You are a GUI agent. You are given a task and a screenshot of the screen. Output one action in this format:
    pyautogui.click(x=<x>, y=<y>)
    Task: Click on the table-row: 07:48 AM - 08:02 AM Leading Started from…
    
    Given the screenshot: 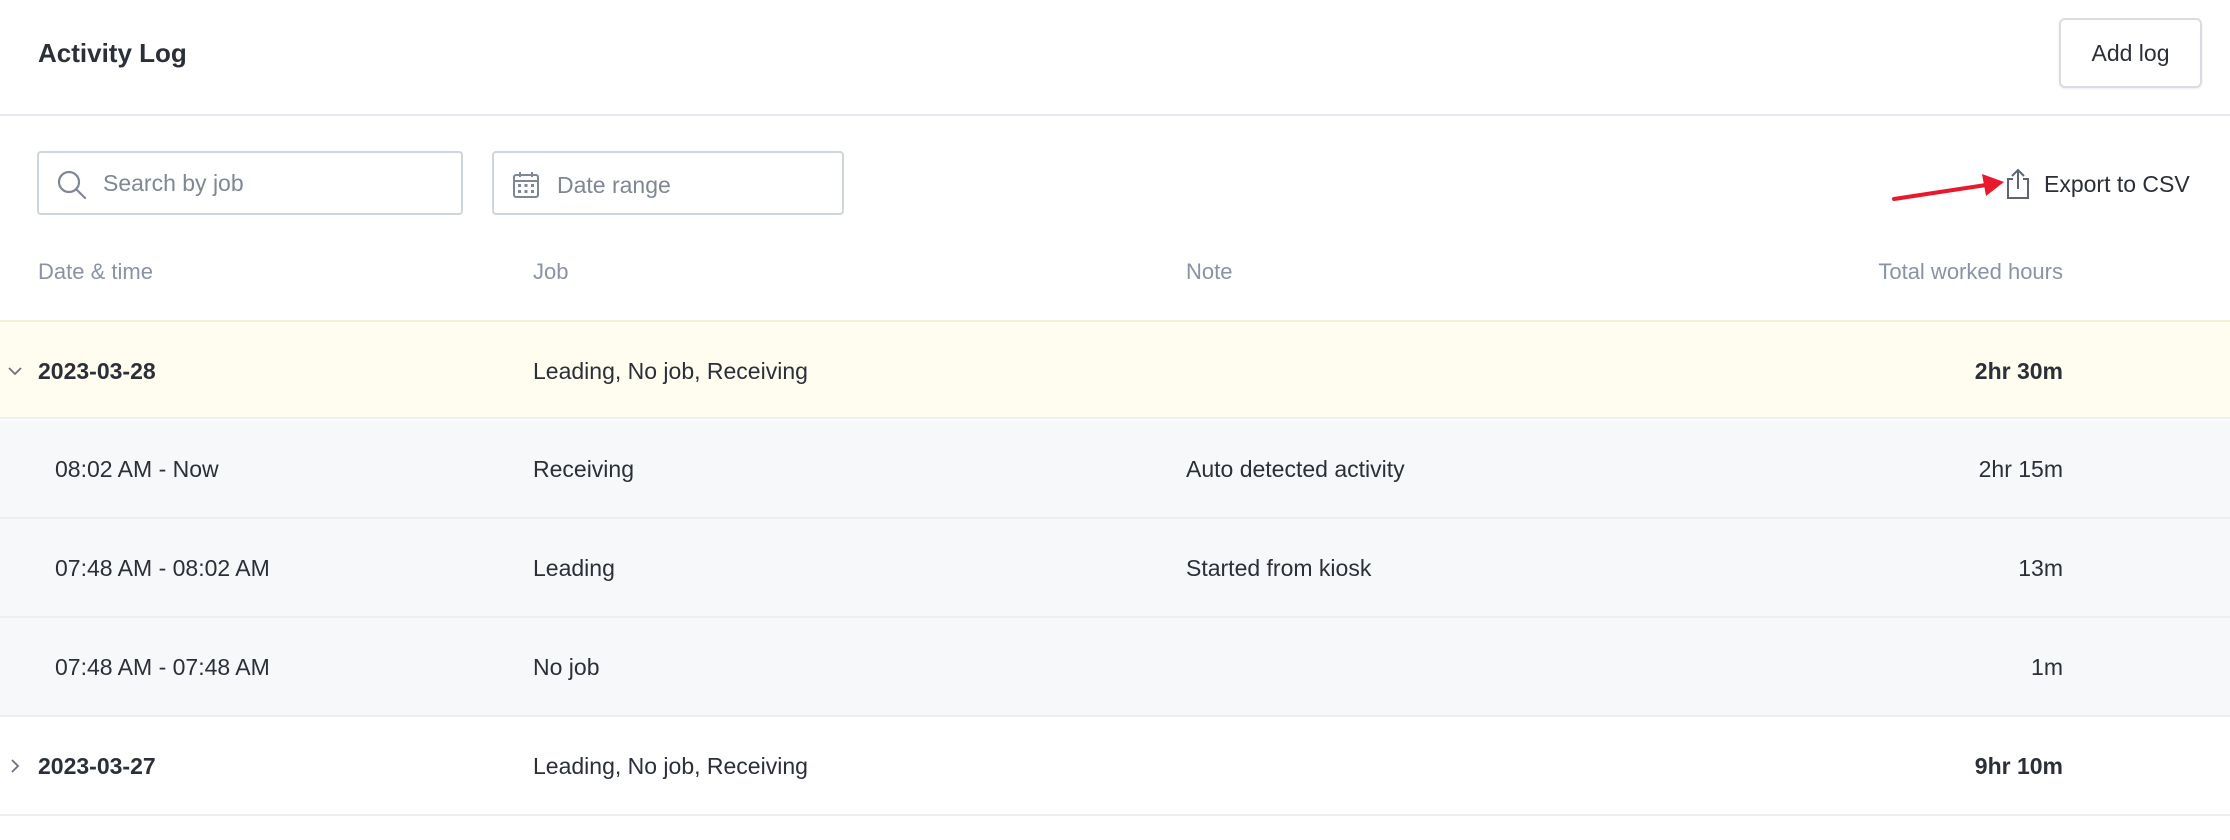 What is the action you would take?
    pyautogui.click(x=1115, y=568)
    